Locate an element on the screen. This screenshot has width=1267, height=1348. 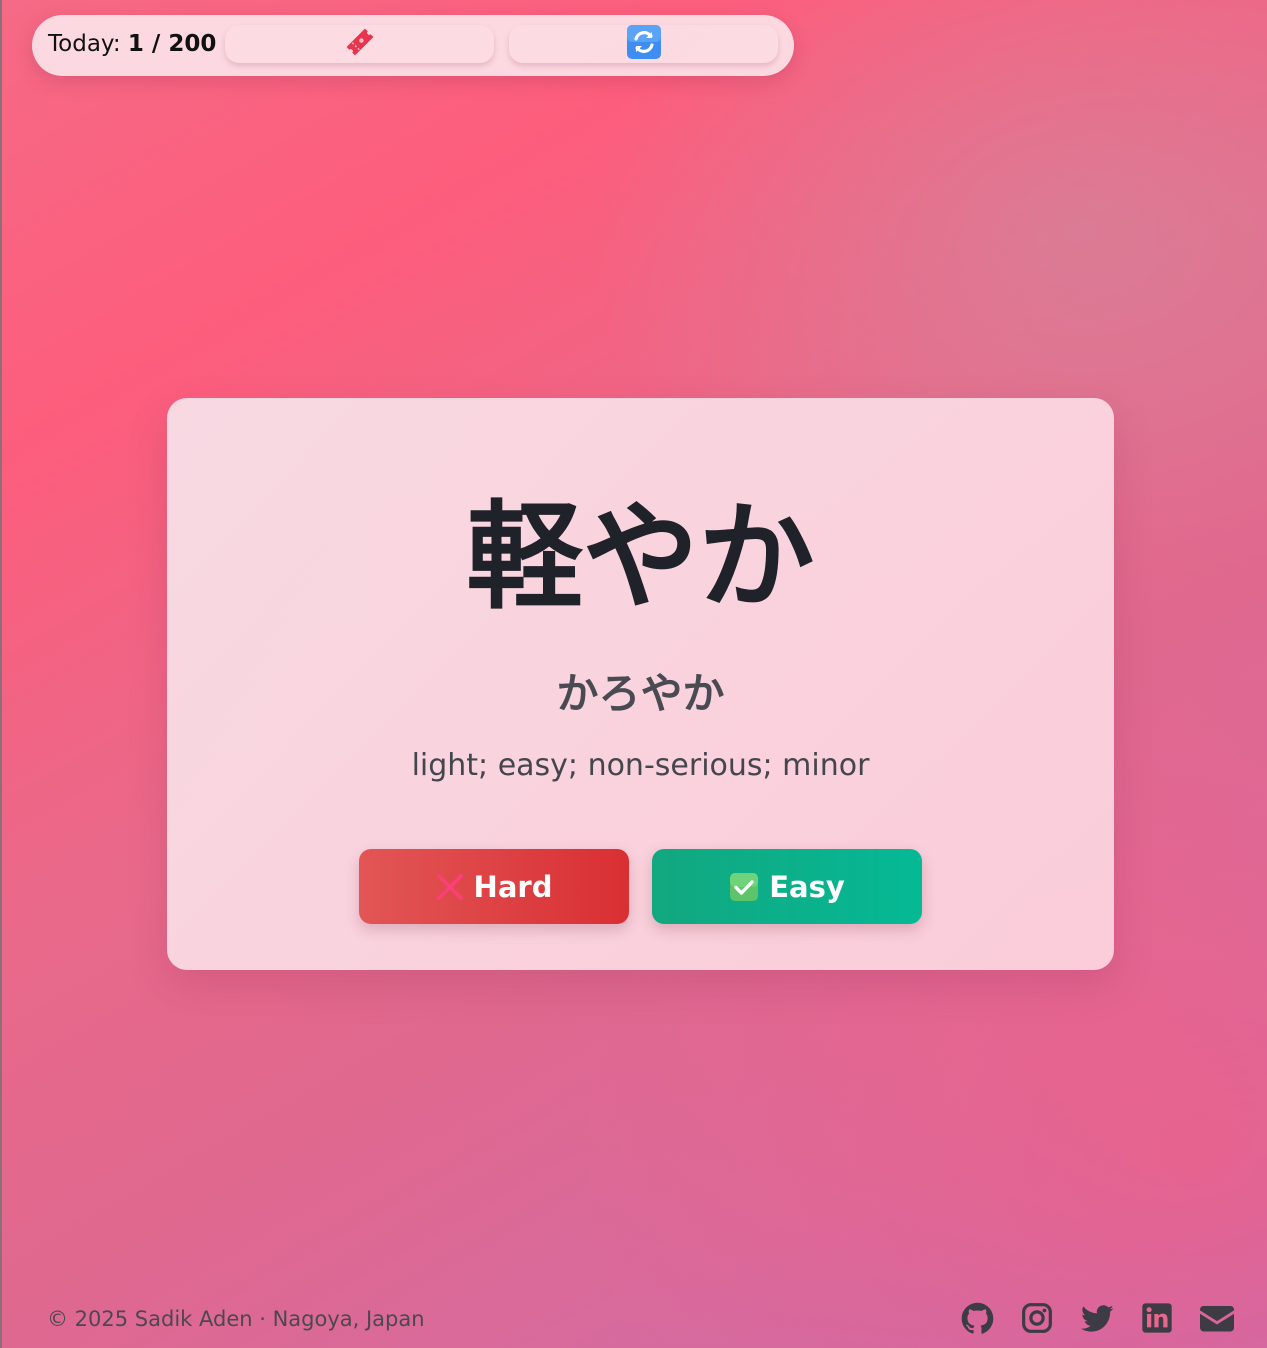
instagram-link is located at coordinates (1037, 1320).